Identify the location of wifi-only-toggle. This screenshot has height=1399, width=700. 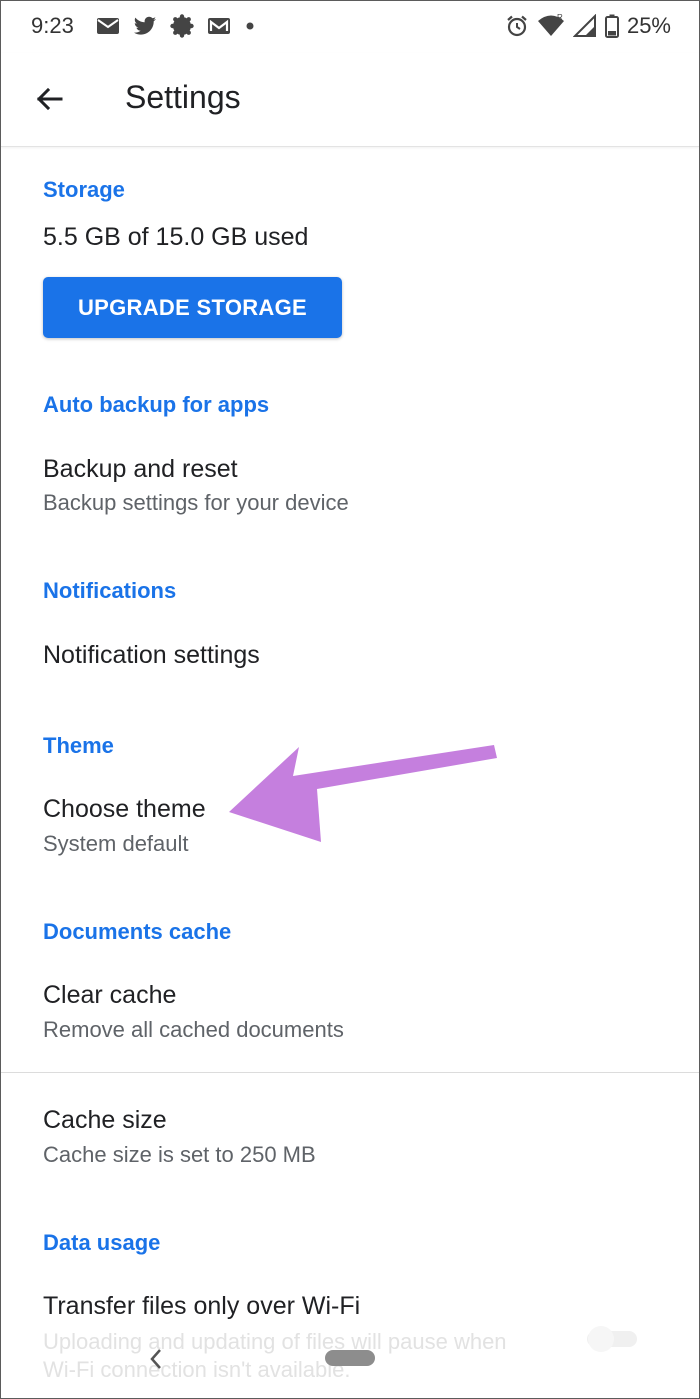
(612, 1338).